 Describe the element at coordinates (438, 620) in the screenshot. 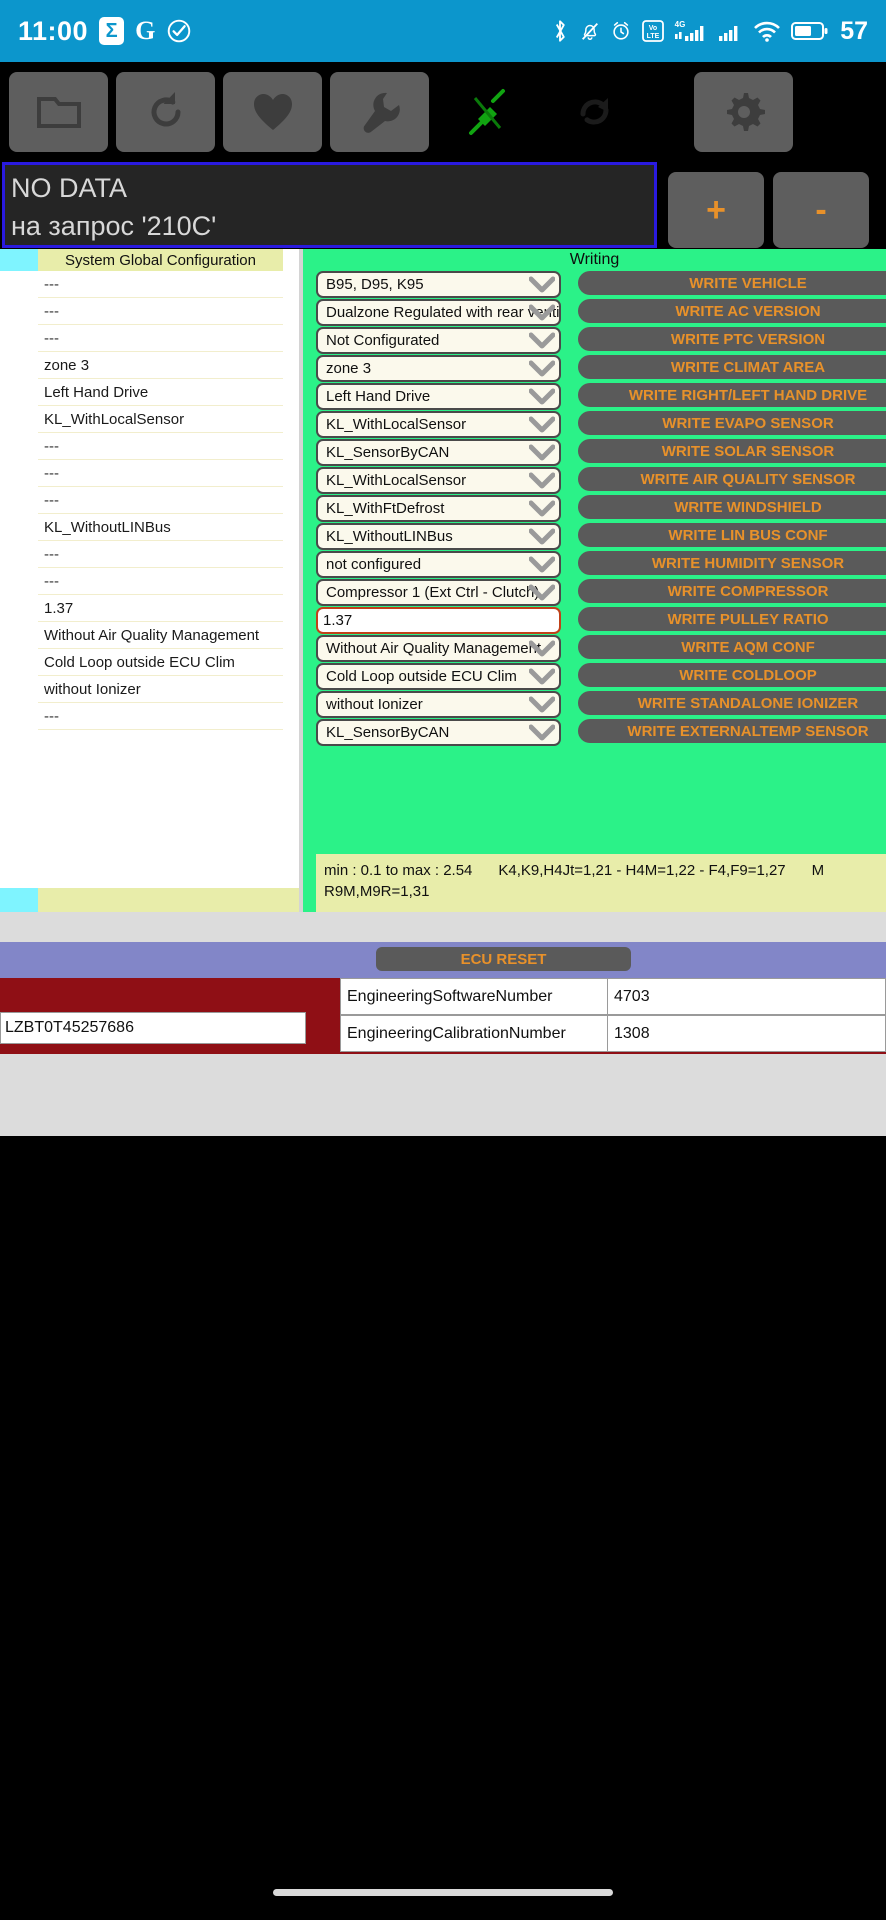

I see `pulley-ratio-input: 1.37` at that location.